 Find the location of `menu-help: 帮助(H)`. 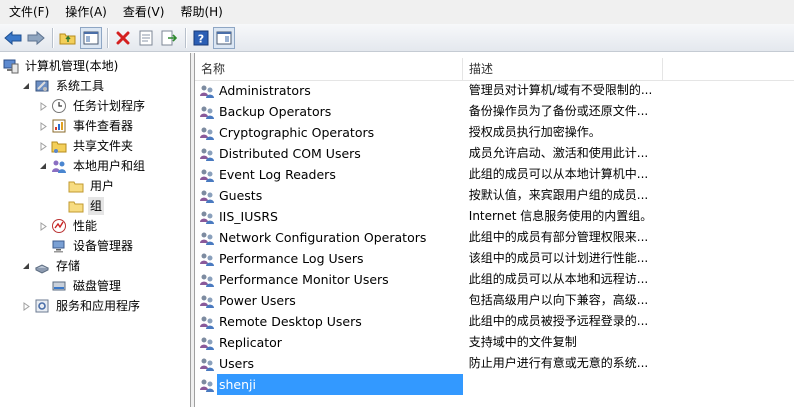

menu-help: 帮助(H) is located at coordinates (200, 12).